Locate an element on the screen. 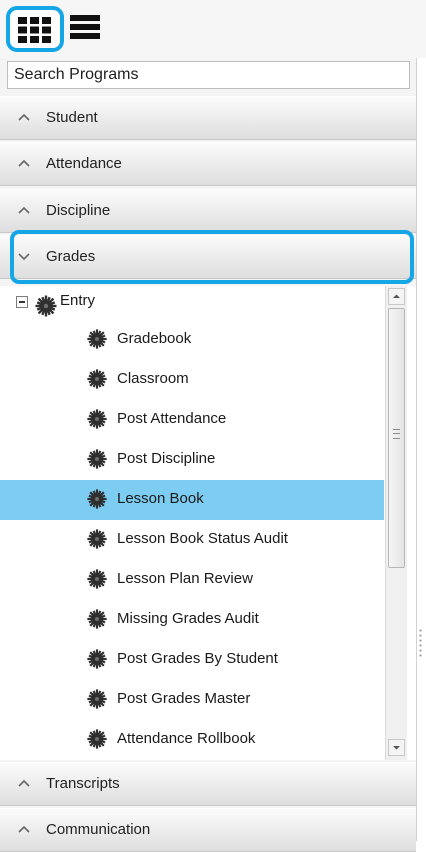 This screenshot has width=426, height=852. tree-item: Attendance Rollbook is located at coordinates (192, 740).